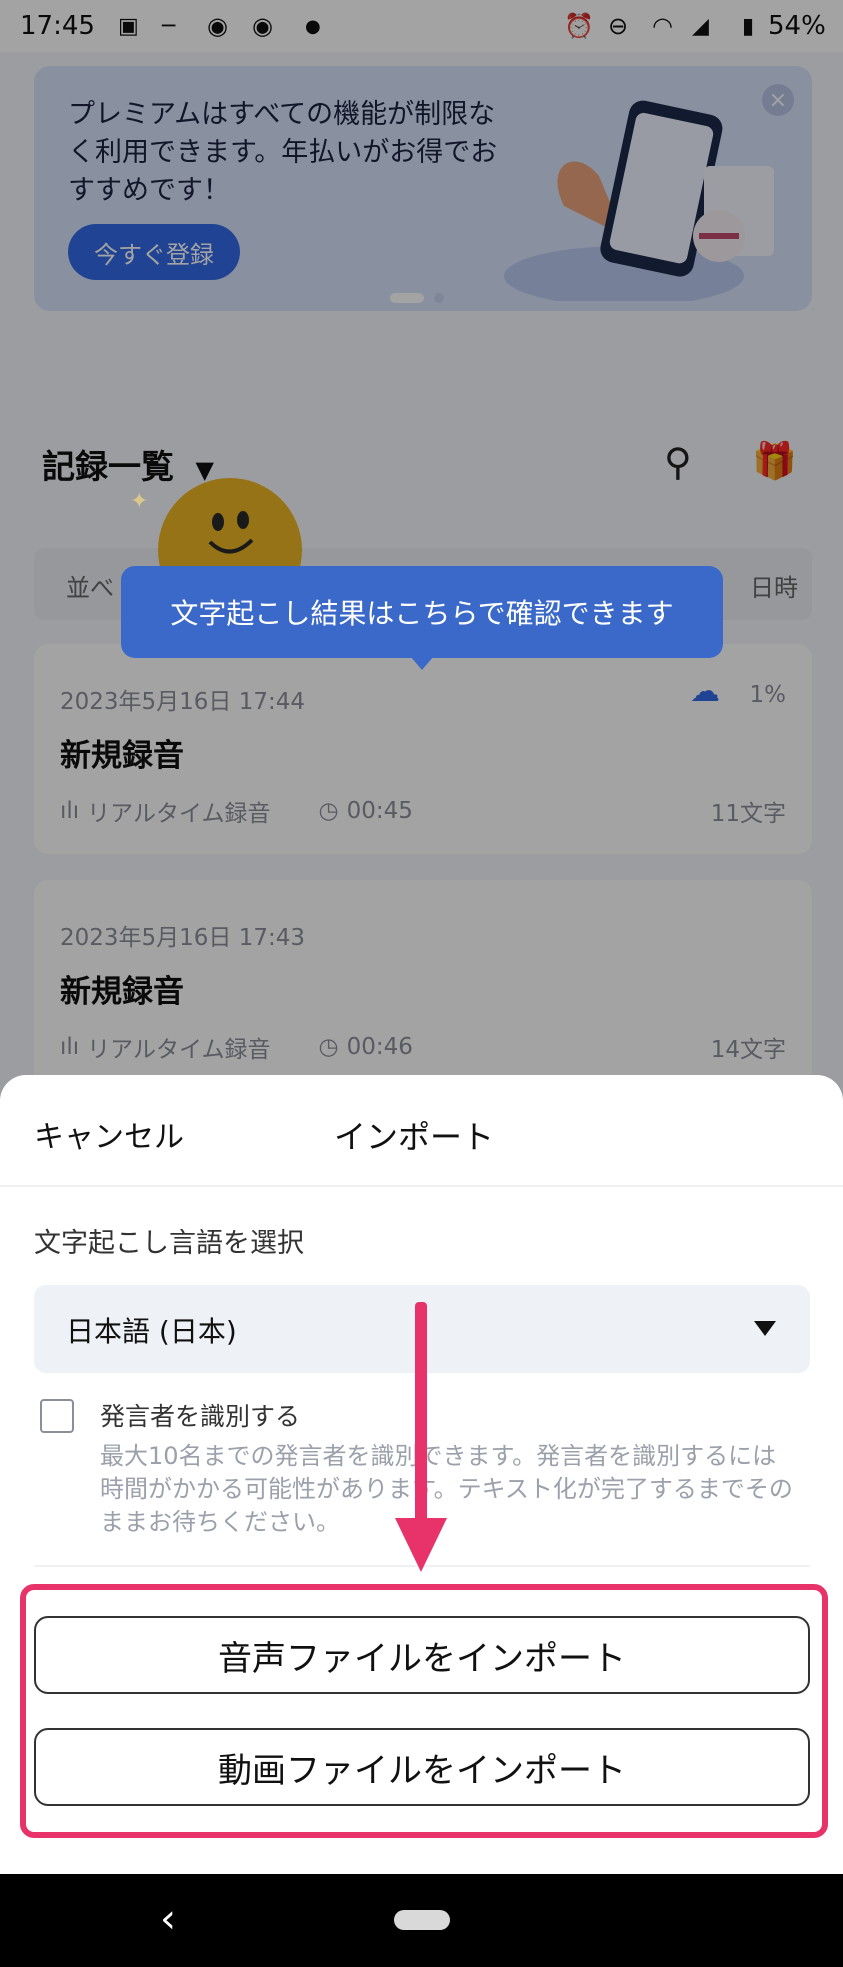 This screenshot has height=1967, width=843. I want to click on language-value: 日本語 (日本), so click(151, 1331).